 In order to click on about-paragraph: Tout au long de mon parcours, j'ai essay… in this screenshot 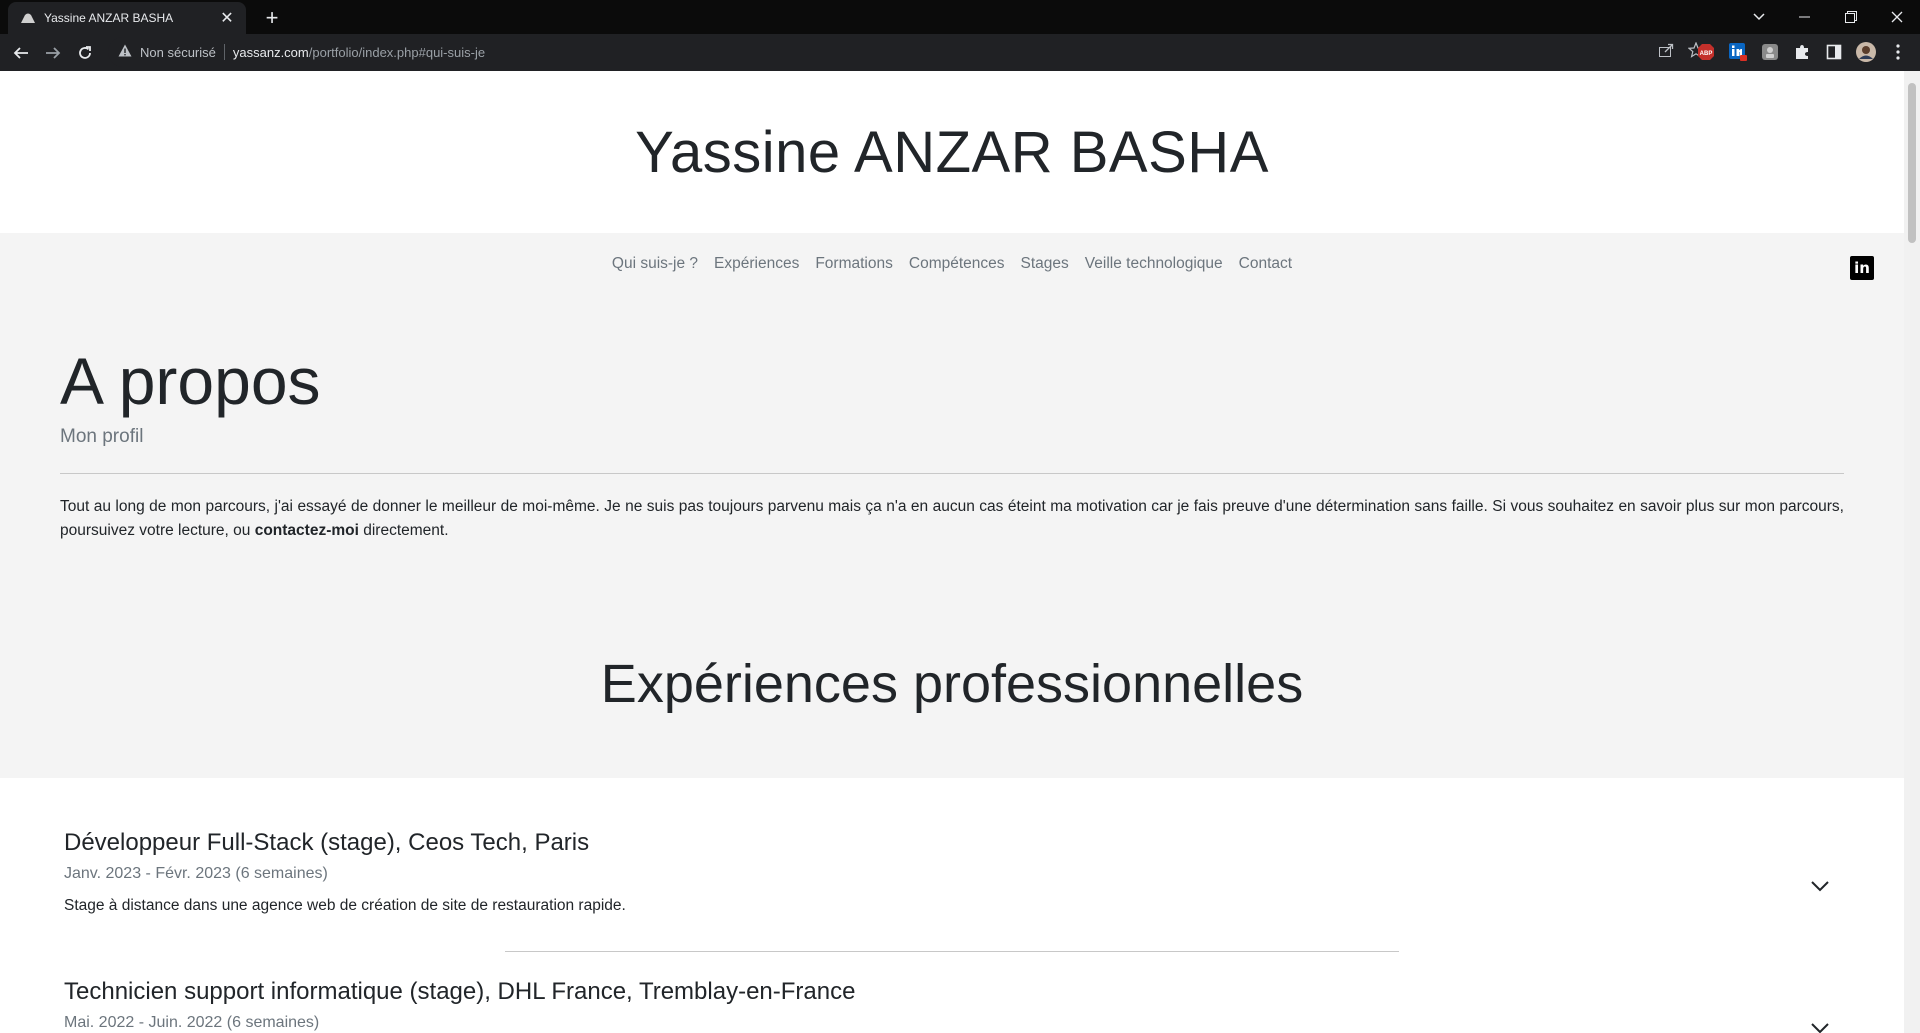, I will do `click(952, 519)`.